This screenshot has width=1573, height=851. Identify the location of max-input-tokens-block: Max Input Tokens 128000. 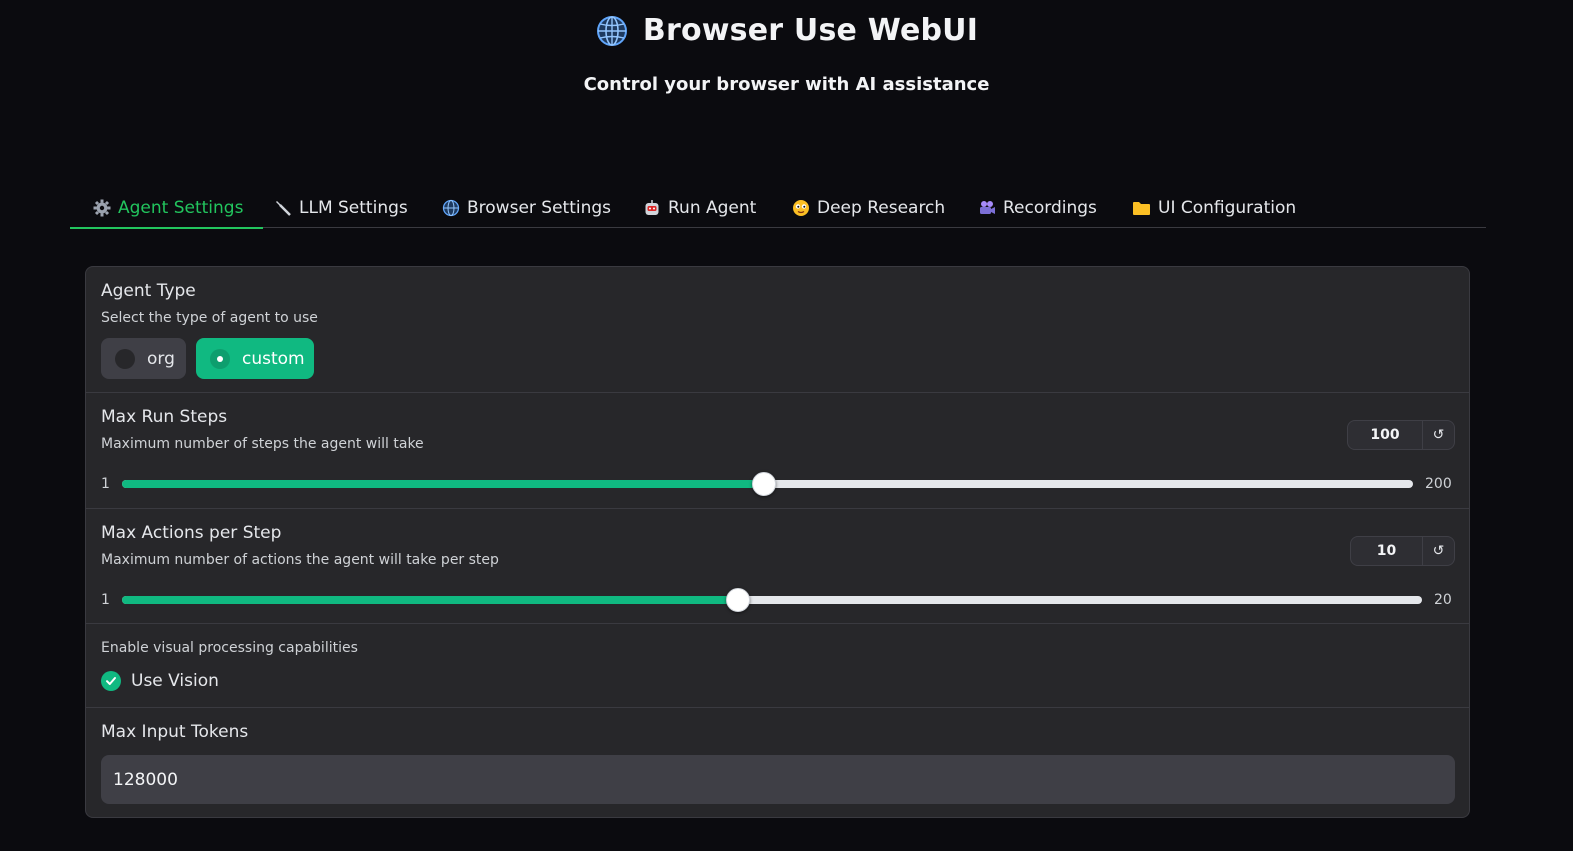
(777, 762).